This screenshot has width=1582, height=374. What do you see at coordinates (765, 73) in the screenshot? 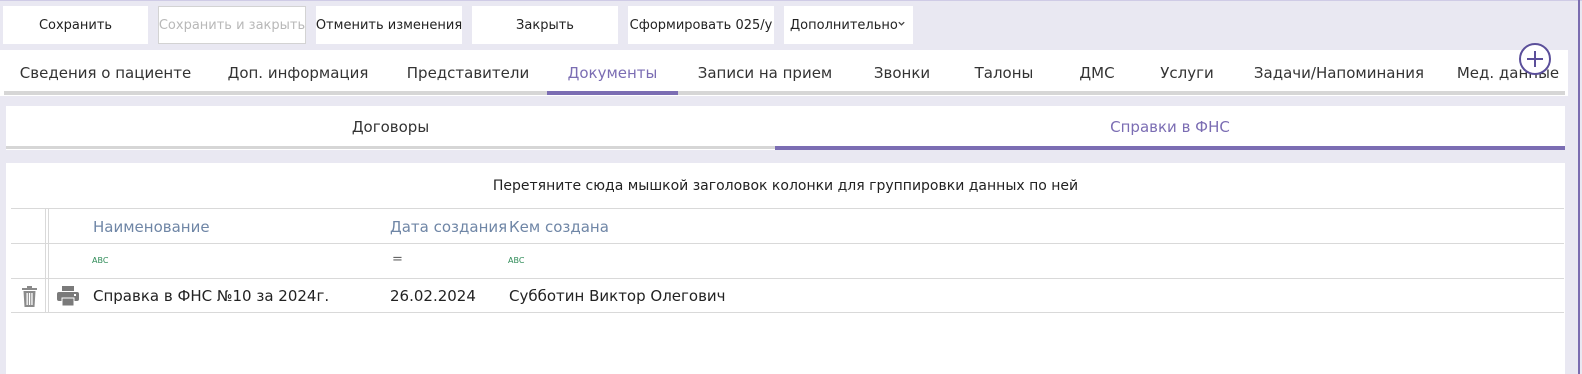
I see `tab-appointments: Записи на прием` at bounding box center [765, 73].